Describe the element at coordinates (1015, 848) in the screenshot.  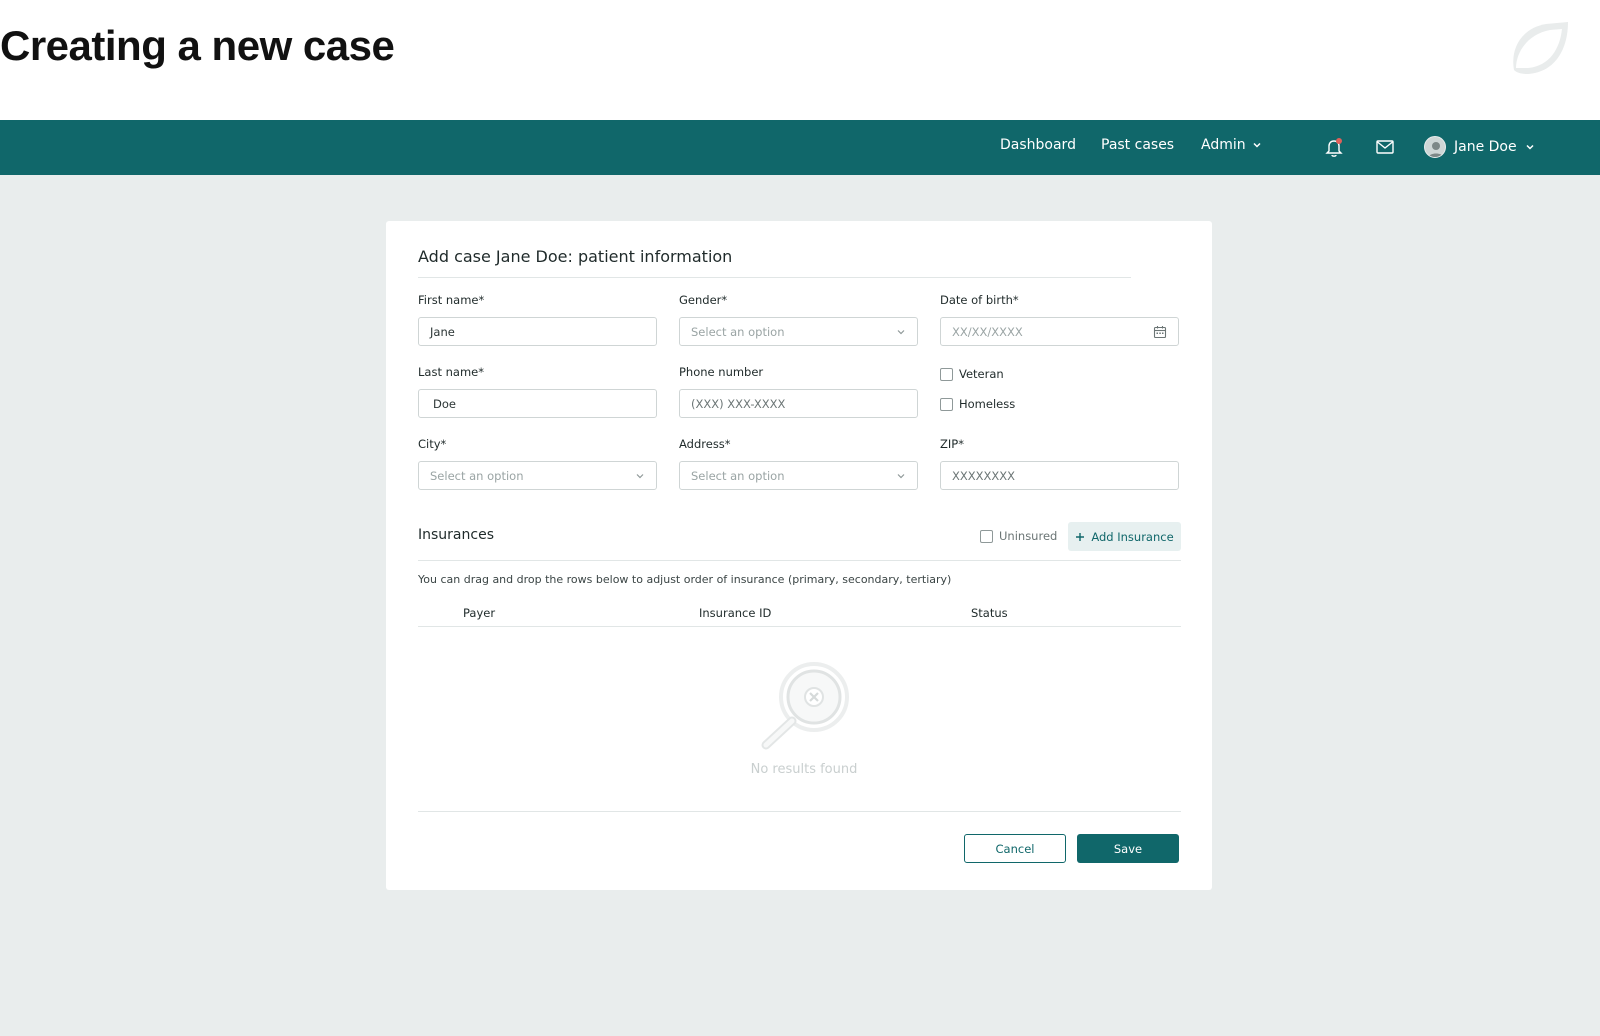
I see `cancel-button: Cancel` at that location.